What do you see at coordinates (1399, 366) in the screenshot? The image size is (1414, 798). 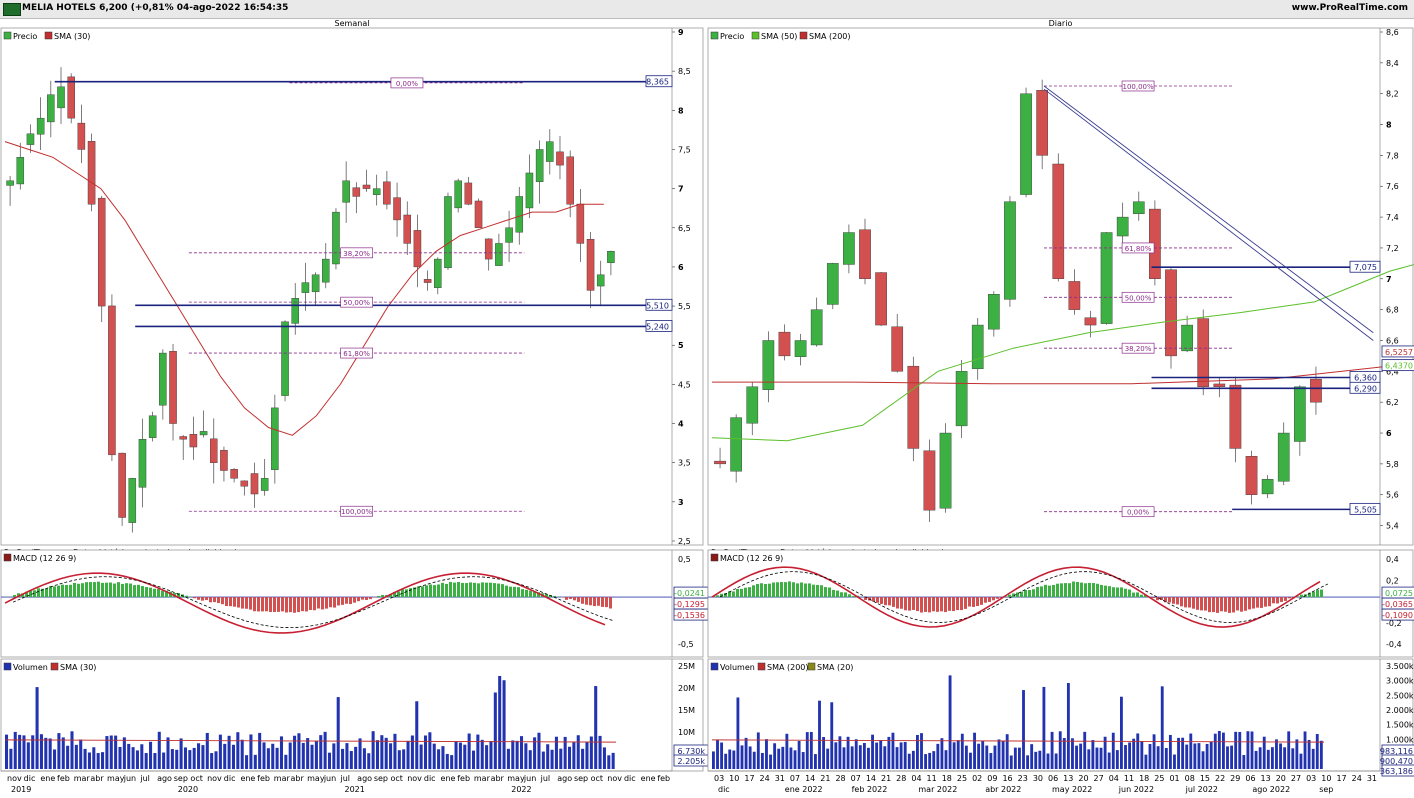 I see `R-sma-value: 6,4370` at bounding box center [1399, 366].